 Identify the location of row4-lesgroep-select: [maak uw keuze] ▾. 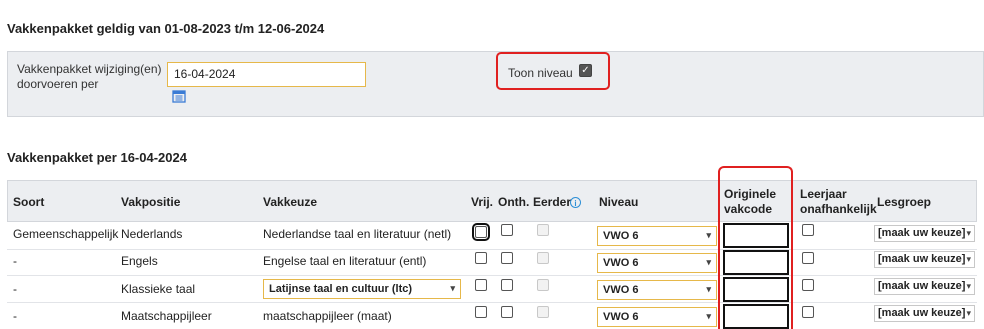
(924, 313).